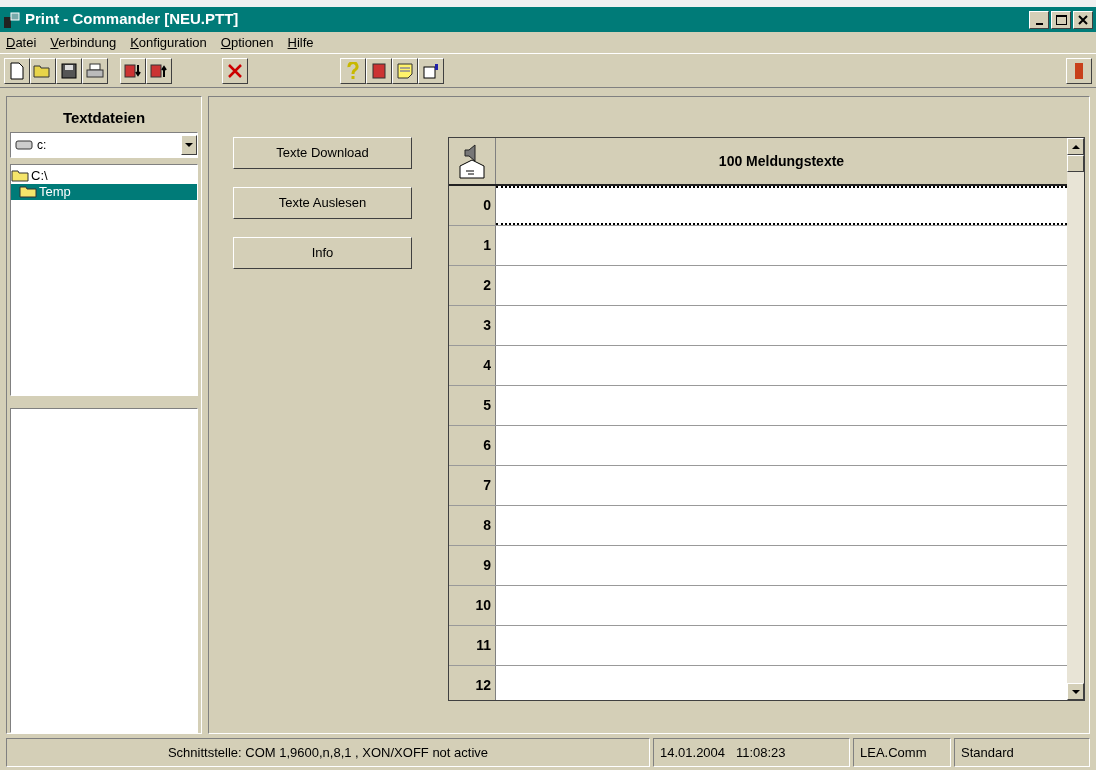 The height and width of the screenshot is (770, 1096). Describe the element at coordinates (1075, 146) in the screenshot. I see `scroll-up-arrow-icon` at that location.